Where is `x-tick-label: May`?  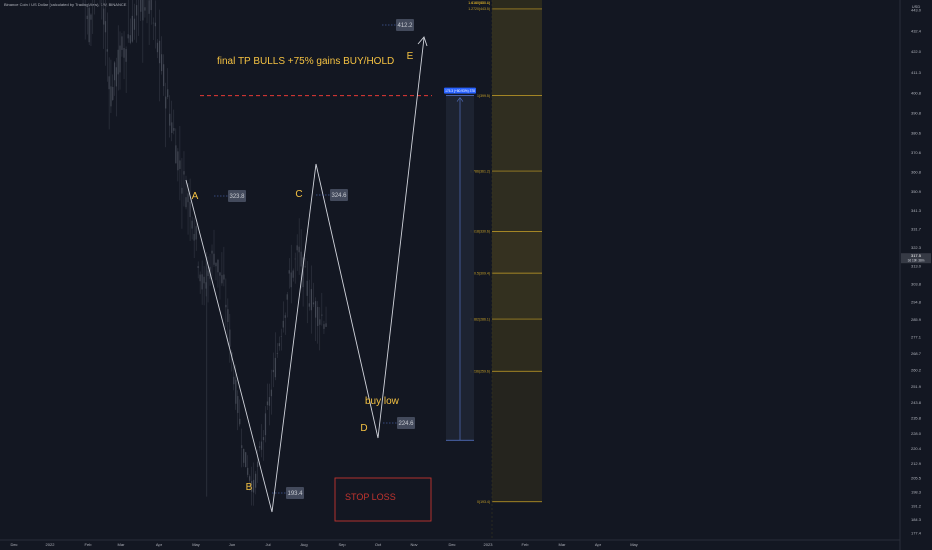
x-tick-label: May is located at coordinates (196, 544).